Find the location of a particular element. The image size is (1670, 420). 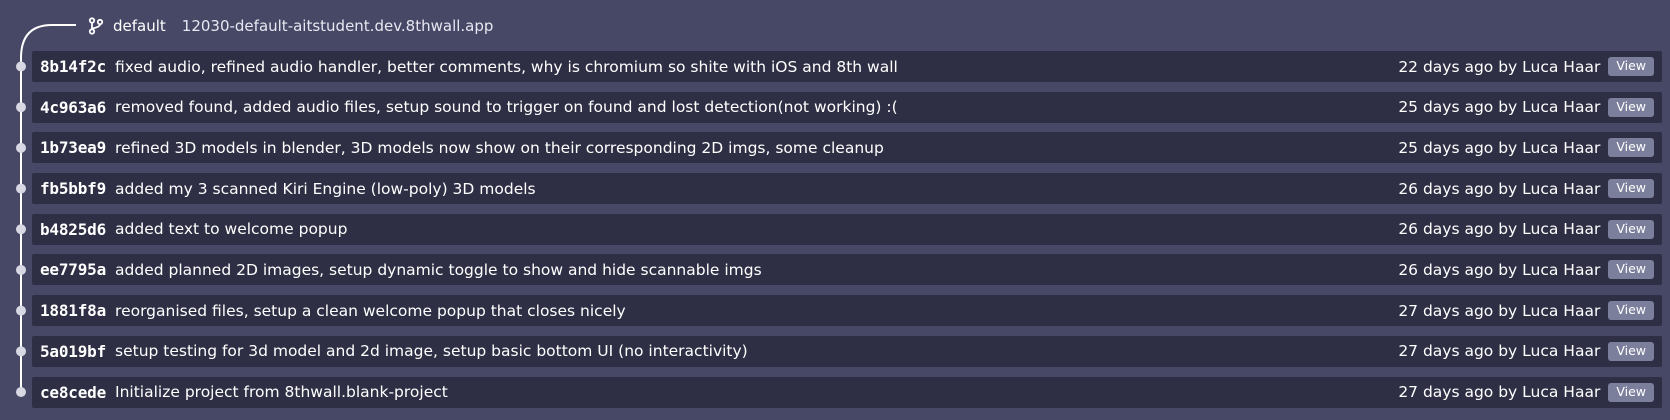

commit-meta: 22 days ago by Luca Haar is located at coordinates (1499, 66).